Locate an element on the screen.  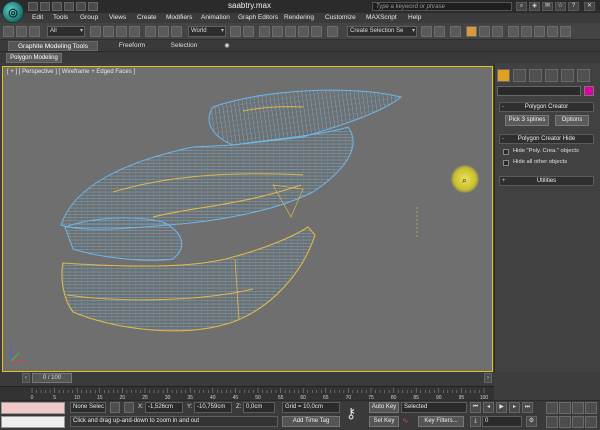
named-selection-set-dropdown: Create Selection Se is located at coordinates (382, 31).